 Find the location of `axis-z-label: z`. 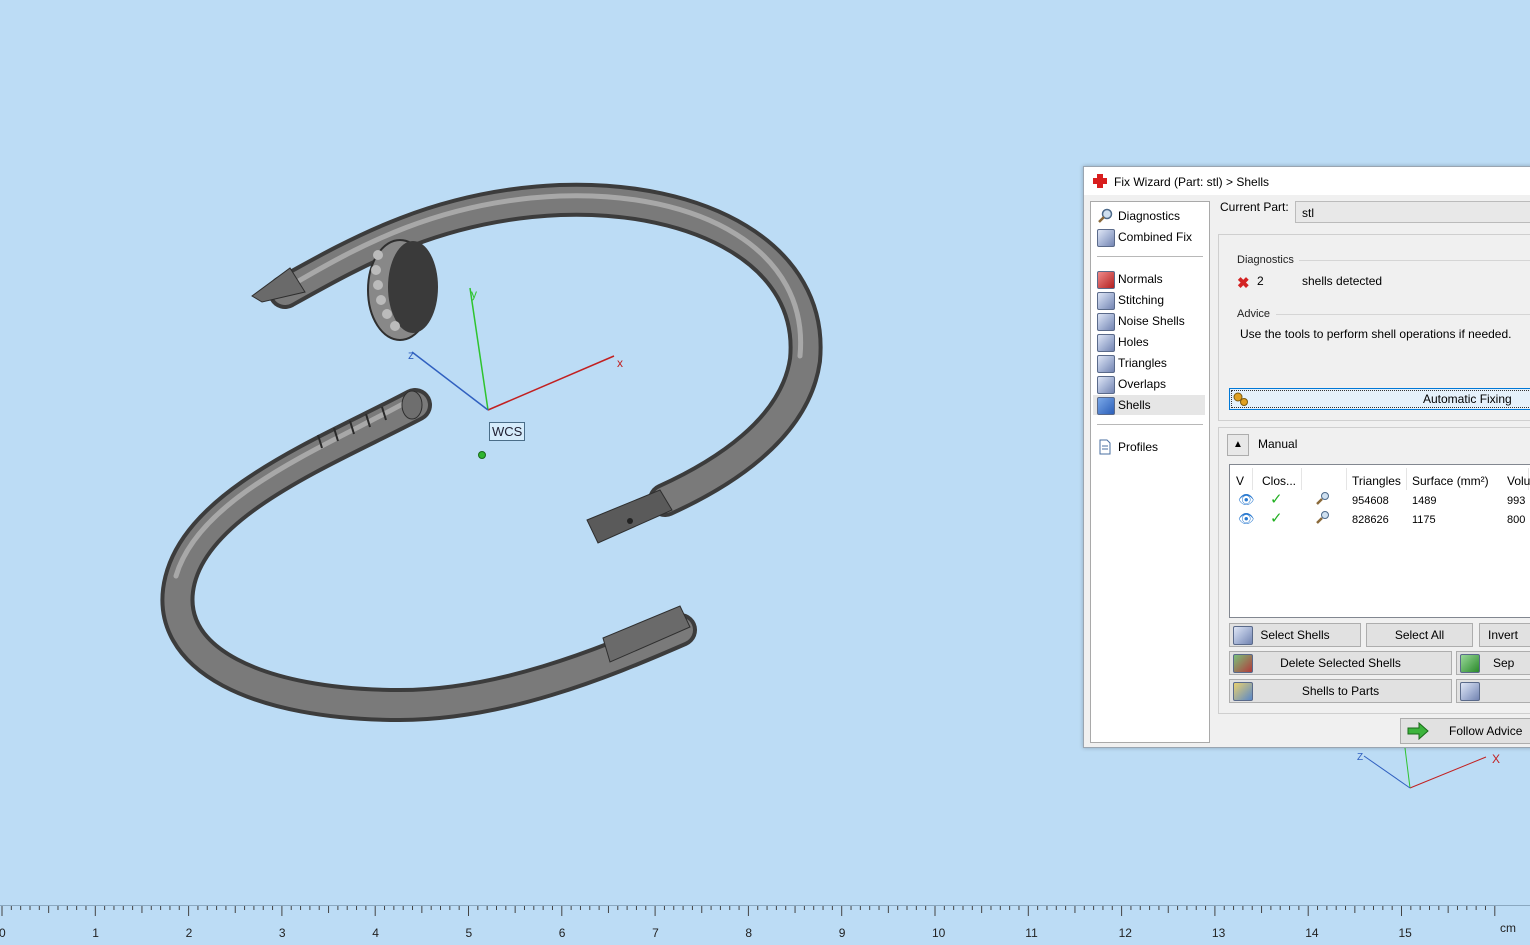

axis-z-label: z is located at coordinates (411, 355).